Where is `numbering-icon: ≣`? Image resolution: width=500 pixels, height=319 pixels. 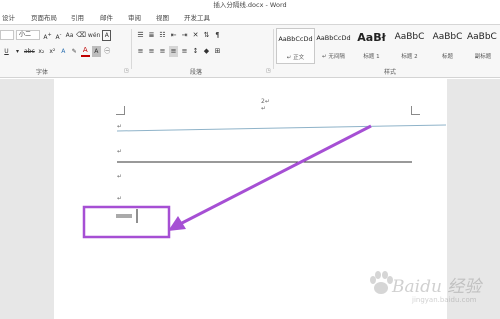
numbering-icon: ≣ is located at coordinates (151, 35).